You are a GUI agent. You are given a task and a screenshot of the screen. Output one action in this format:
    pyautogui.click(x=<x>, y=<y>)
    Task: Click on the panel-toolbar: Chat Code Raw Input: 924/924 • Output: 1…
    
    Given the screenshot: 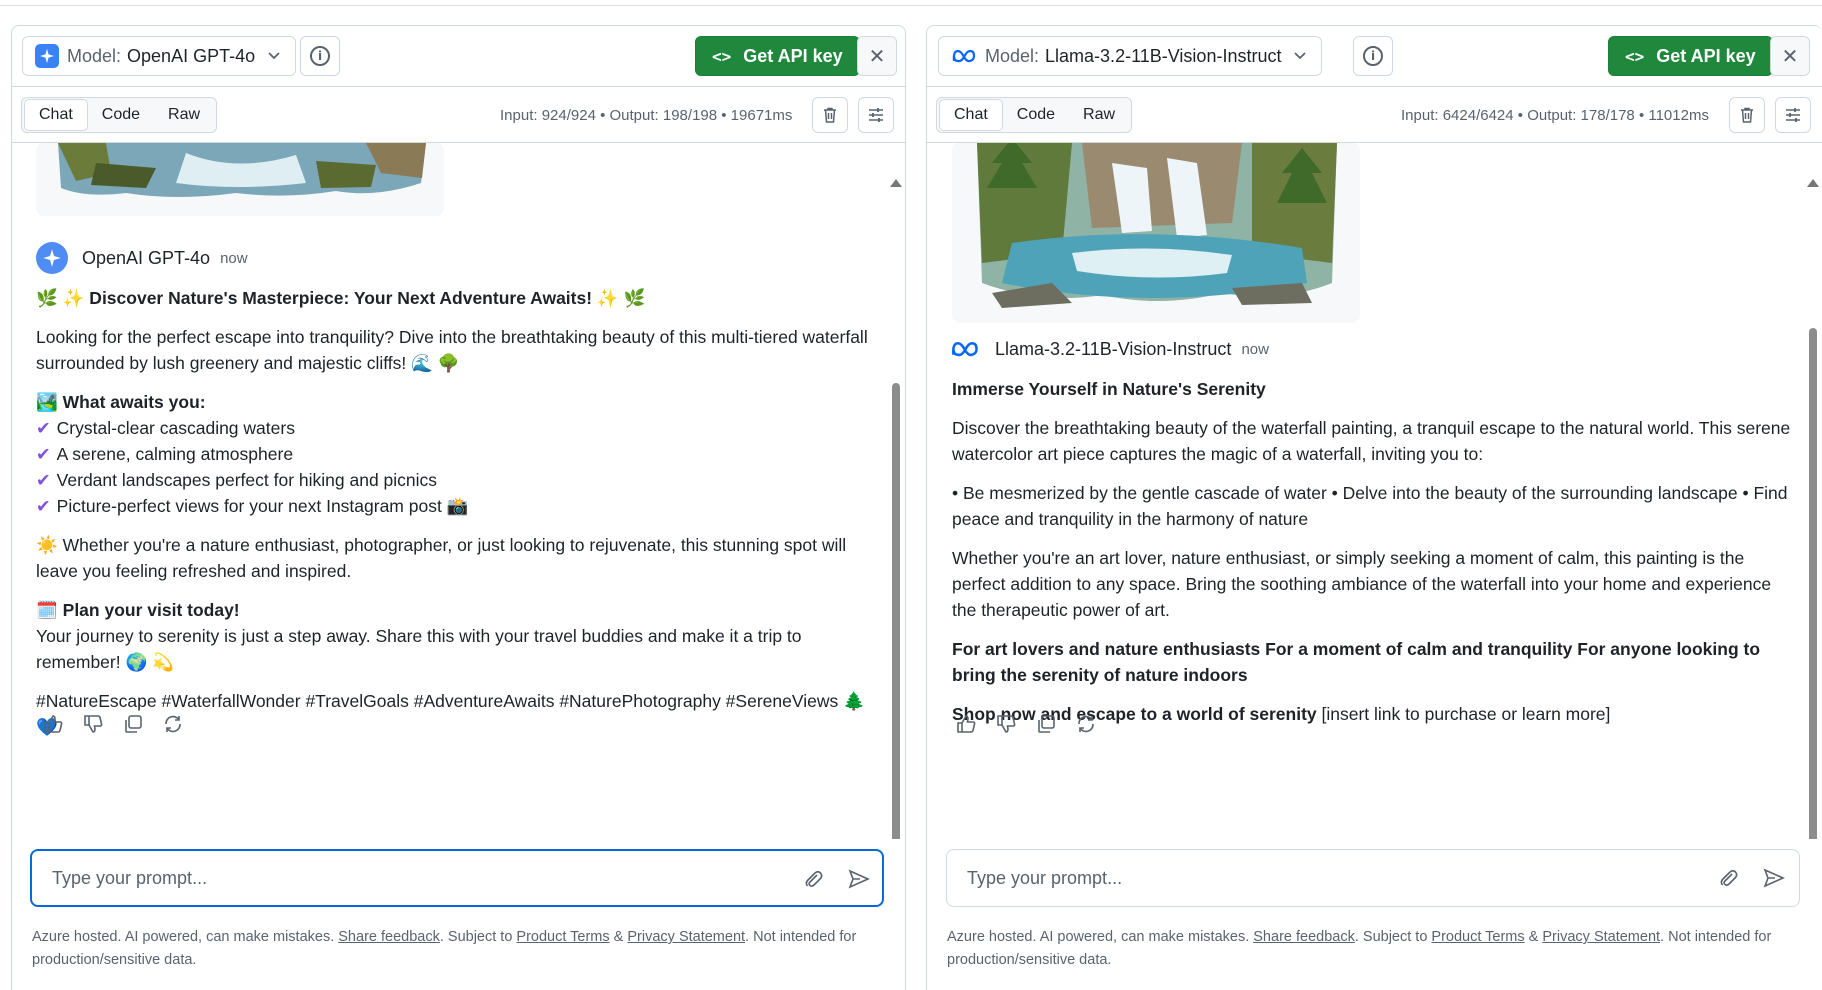 What is the action you would take?
    pyautogui.click(x=458, y=115)
    